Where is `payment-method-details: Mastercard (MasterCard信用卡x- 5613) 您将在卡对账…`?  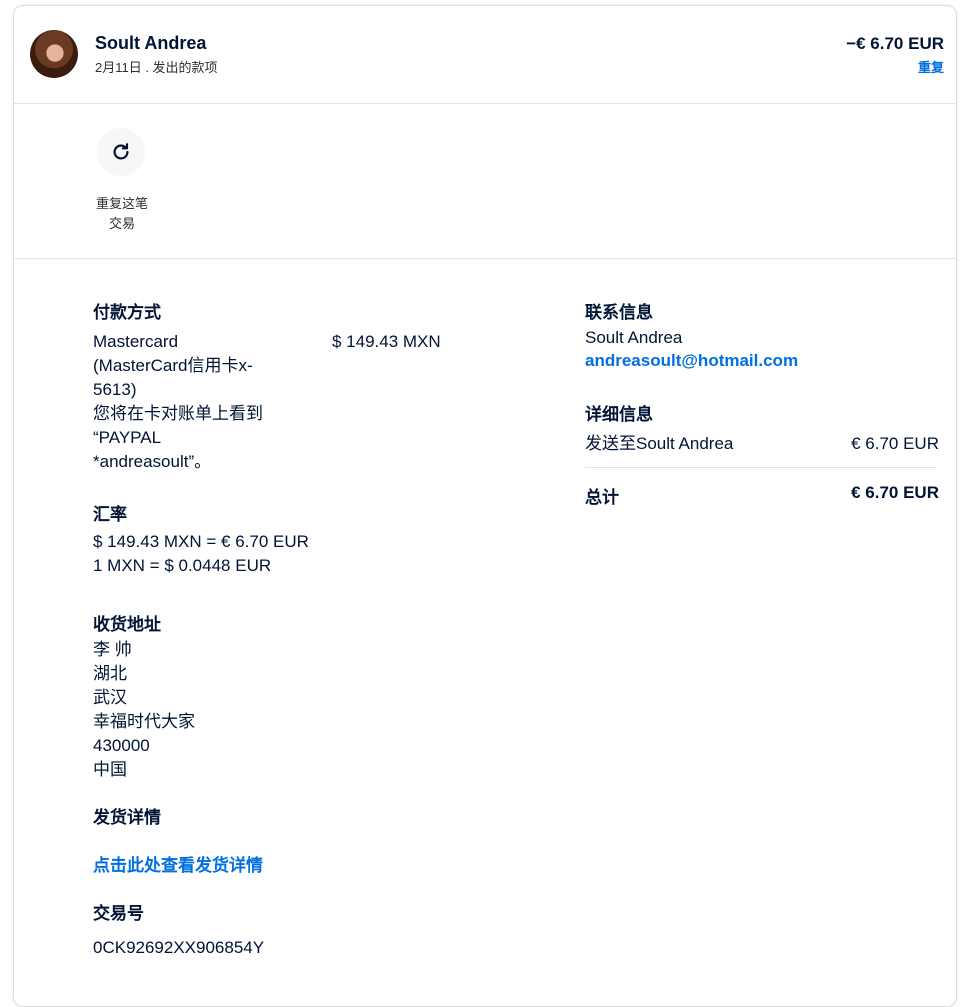 payment-method-details: Mastercard (MasterCard信用卡x- 5613) 您将在卡对账… is located at coordinates (178, 401).